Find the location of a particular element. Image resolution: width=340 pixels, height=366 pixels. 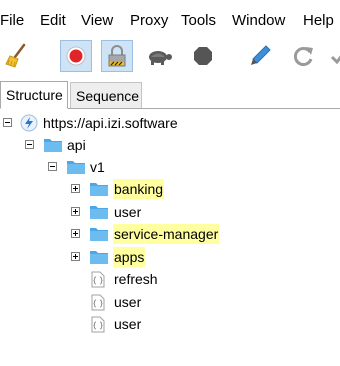

turtle-icon is located at coordinates (160, 58).